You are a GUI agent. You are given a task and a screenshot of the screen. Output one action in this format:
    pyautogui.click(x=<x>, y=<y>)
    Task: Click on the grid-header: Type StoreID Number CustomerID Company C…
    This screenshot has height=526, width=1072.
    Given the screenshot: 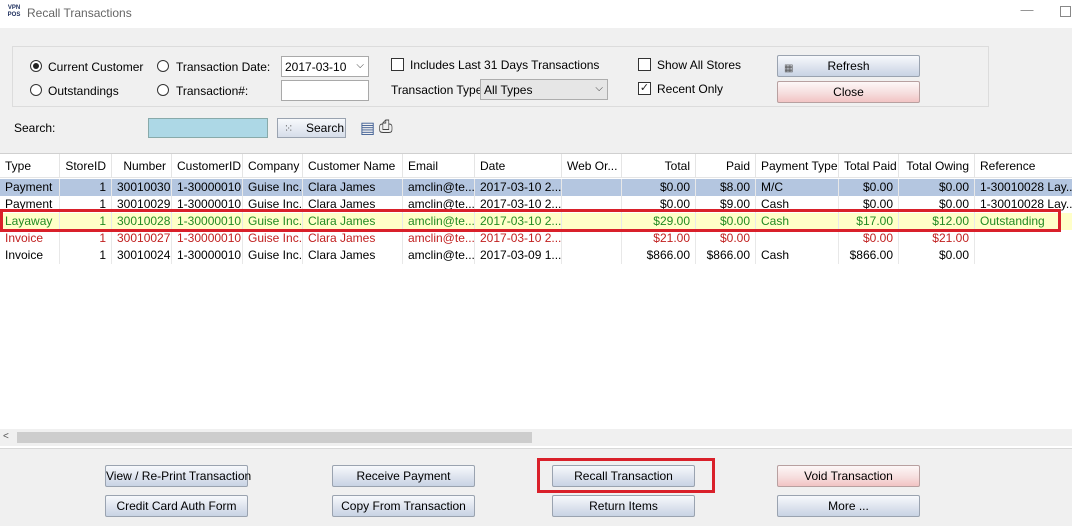 What is the action you would take?
    pyautogui.click(x=536, y=166)
    